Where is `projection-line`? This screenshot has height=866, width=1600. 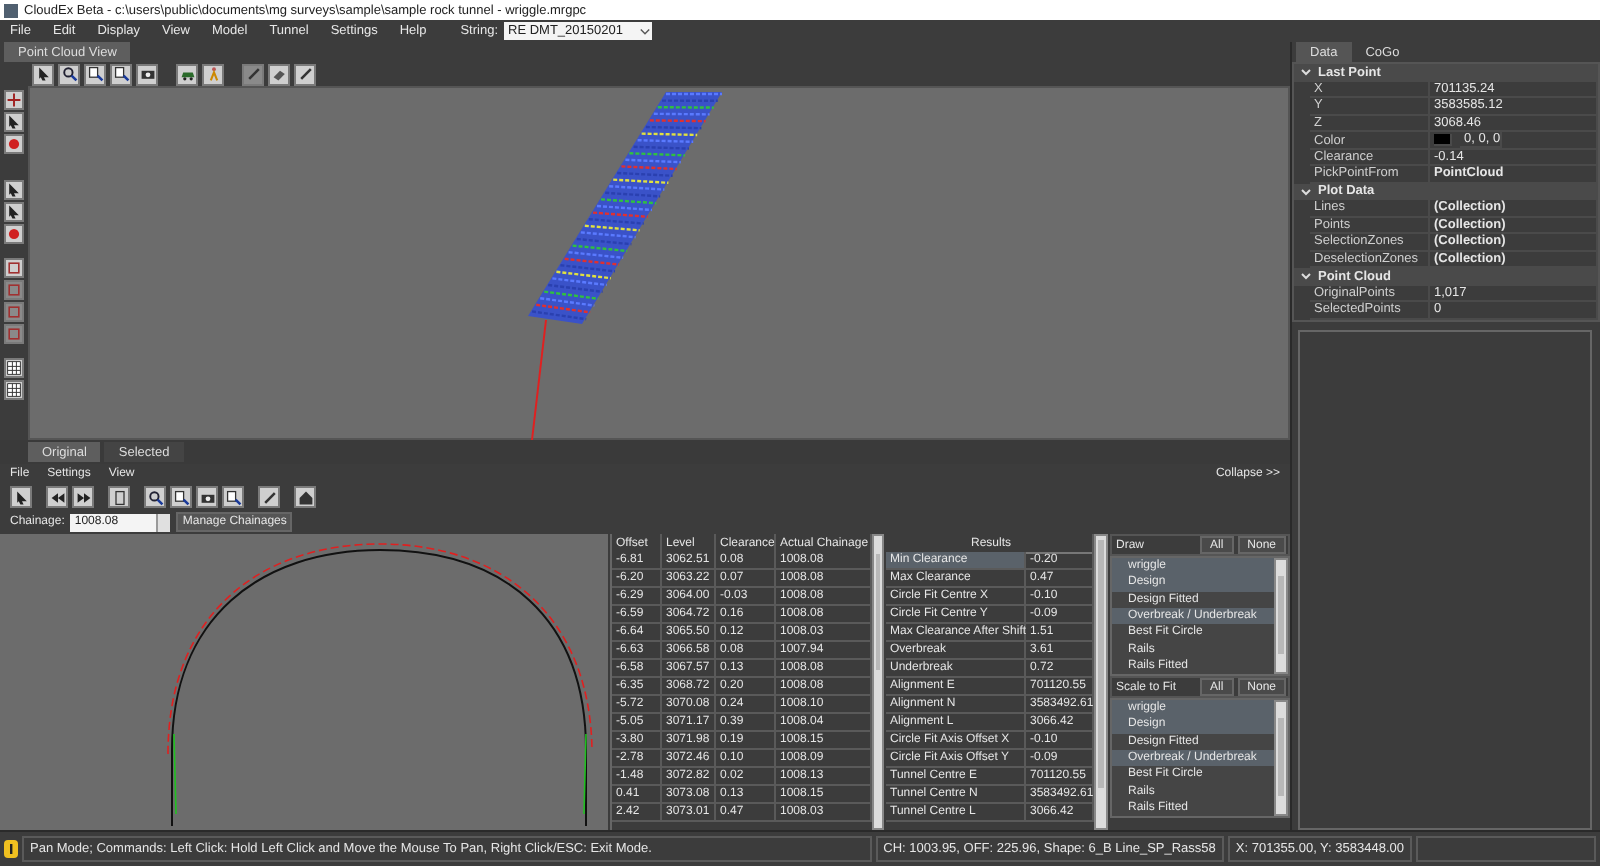
projection-line is located at coordinates (539, 379).